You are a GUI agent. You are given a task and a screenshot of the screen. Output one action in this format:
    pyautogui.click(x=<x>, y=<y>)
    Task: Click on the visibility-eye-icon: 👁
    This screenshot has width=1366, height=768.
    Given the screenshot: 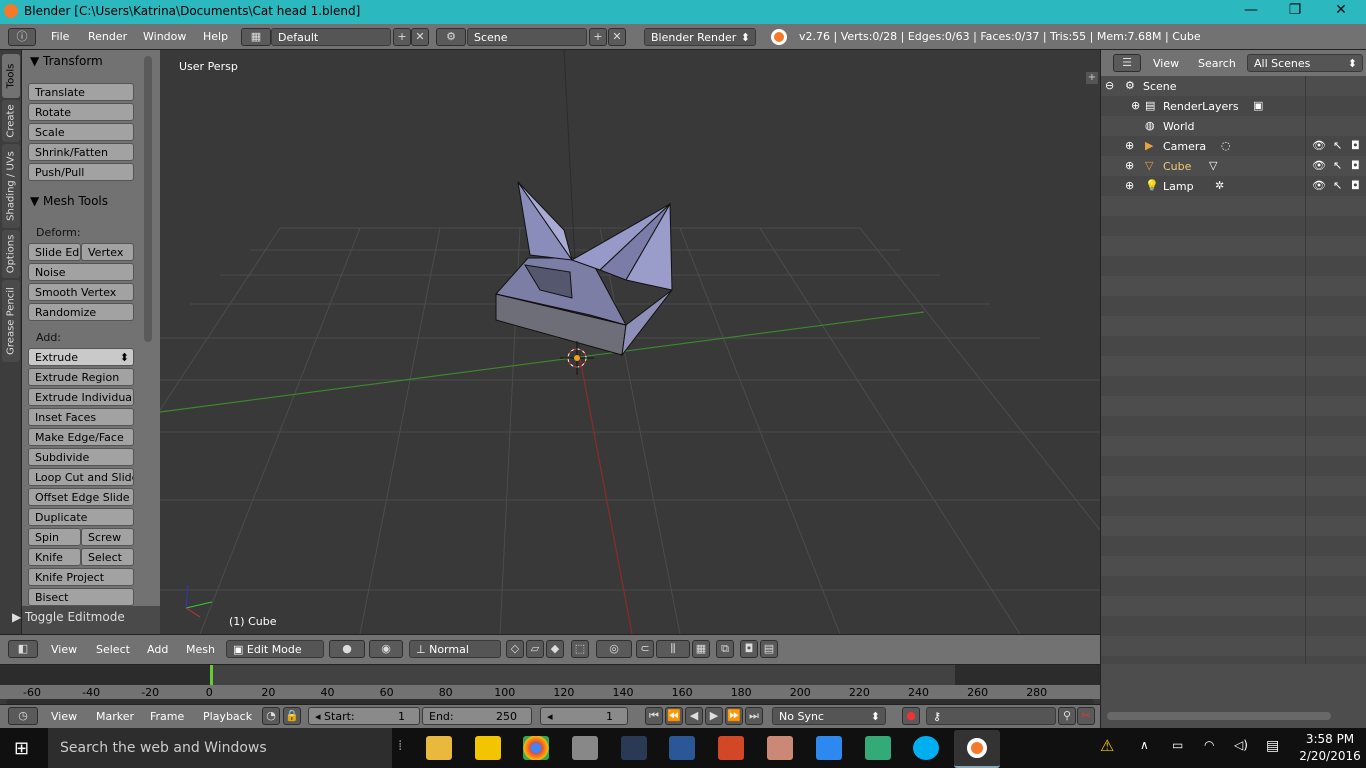 What is the action you would take?
    pyautogui.click(x=1319, y=145)
    